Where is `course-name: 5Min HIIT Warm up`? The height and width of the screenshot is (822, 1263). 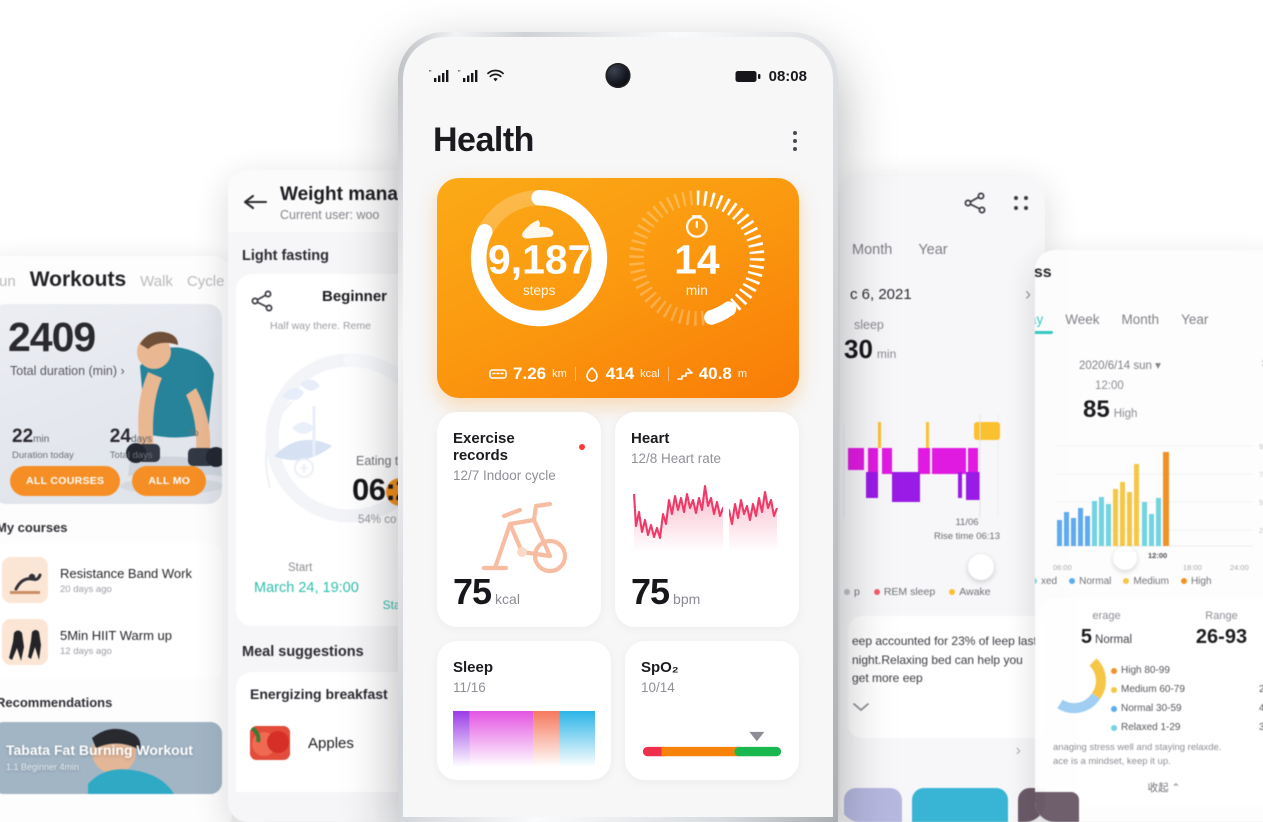
course-name: 5Min HIIT Warm up is located at coordinates (116, 635).